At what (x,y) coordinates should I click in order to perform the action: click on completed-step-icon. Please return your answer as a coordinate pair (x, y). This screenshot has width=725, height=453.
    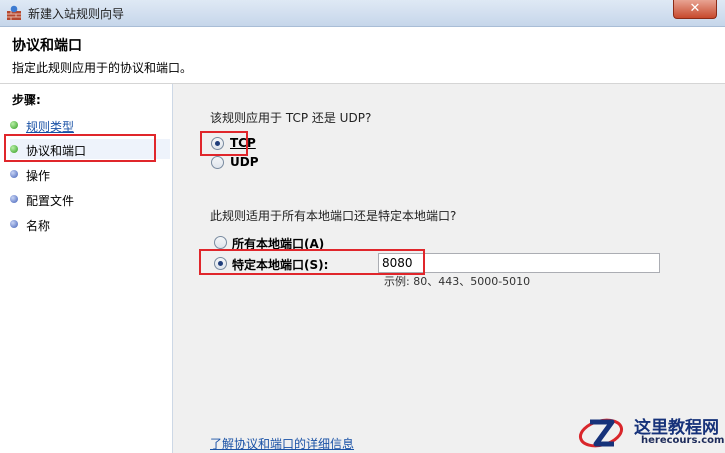
    Looking at the image, I should click on (14, 125).